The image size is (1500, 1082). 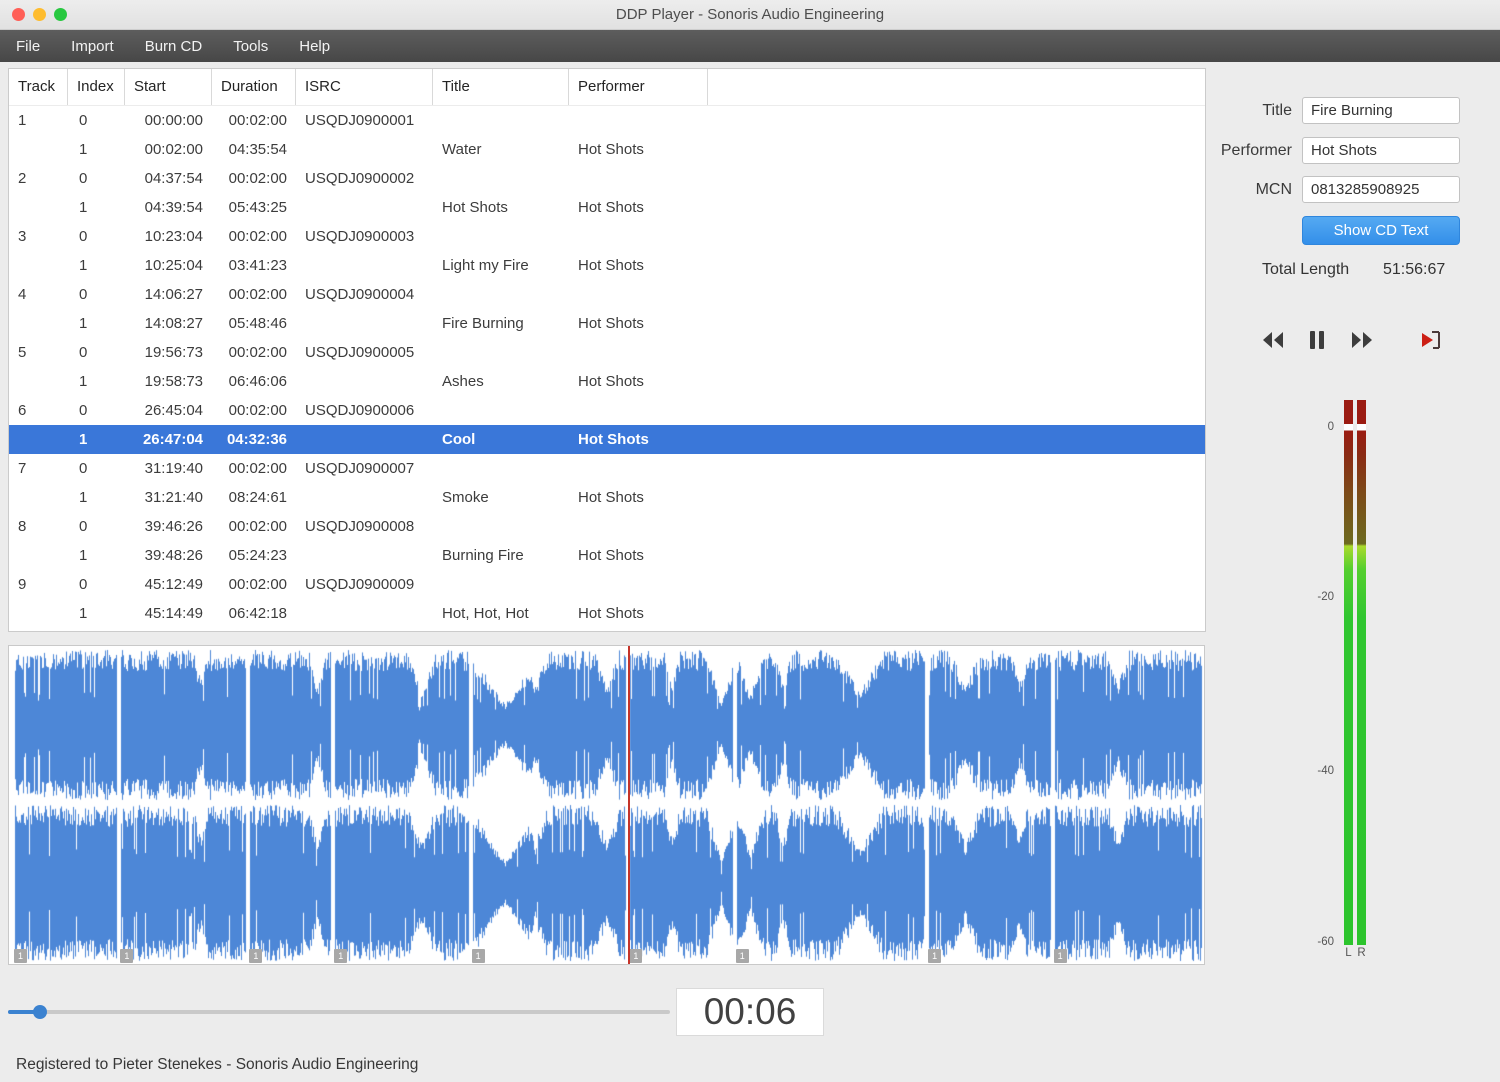 What do you see at coordinates (174, 46) in the screenshot?
I see `menu-item: Burn CD` at bounding box center [174, 46].